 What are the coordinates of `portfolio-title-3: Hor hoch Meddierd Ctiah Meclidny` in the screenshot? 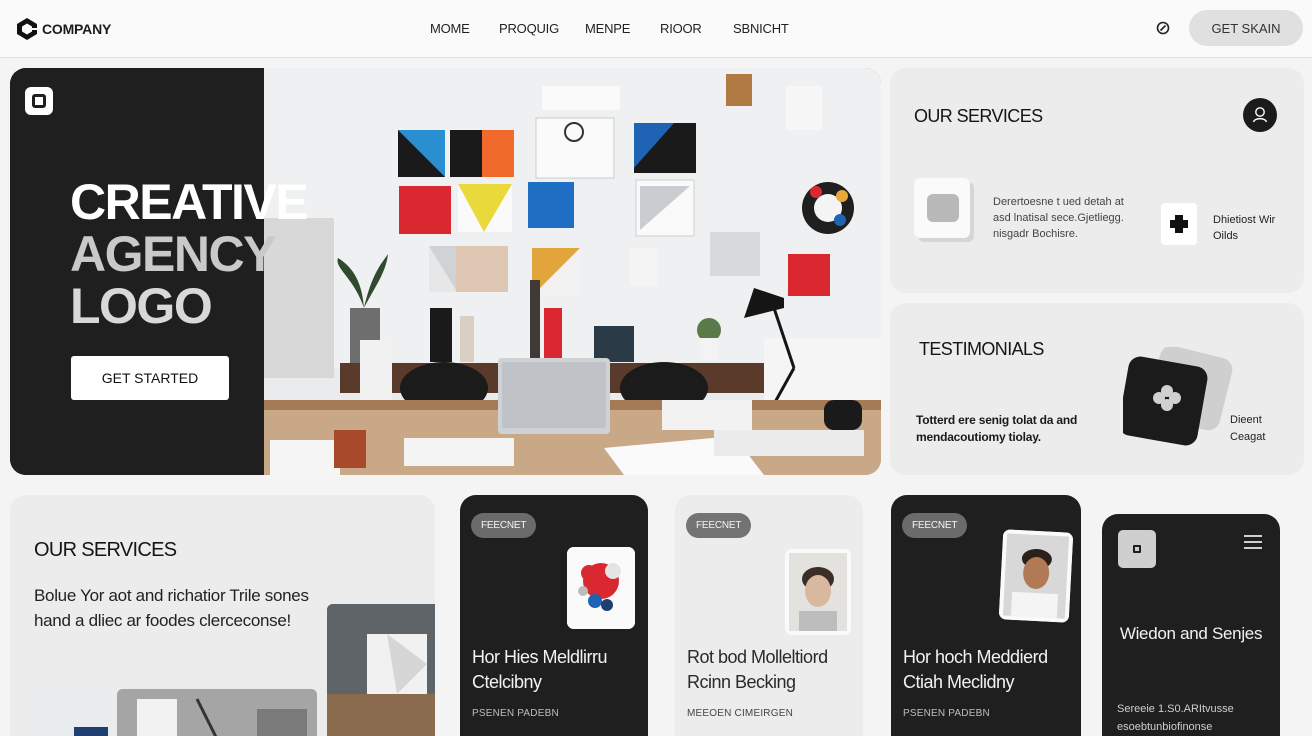 It's located at (975, 669).